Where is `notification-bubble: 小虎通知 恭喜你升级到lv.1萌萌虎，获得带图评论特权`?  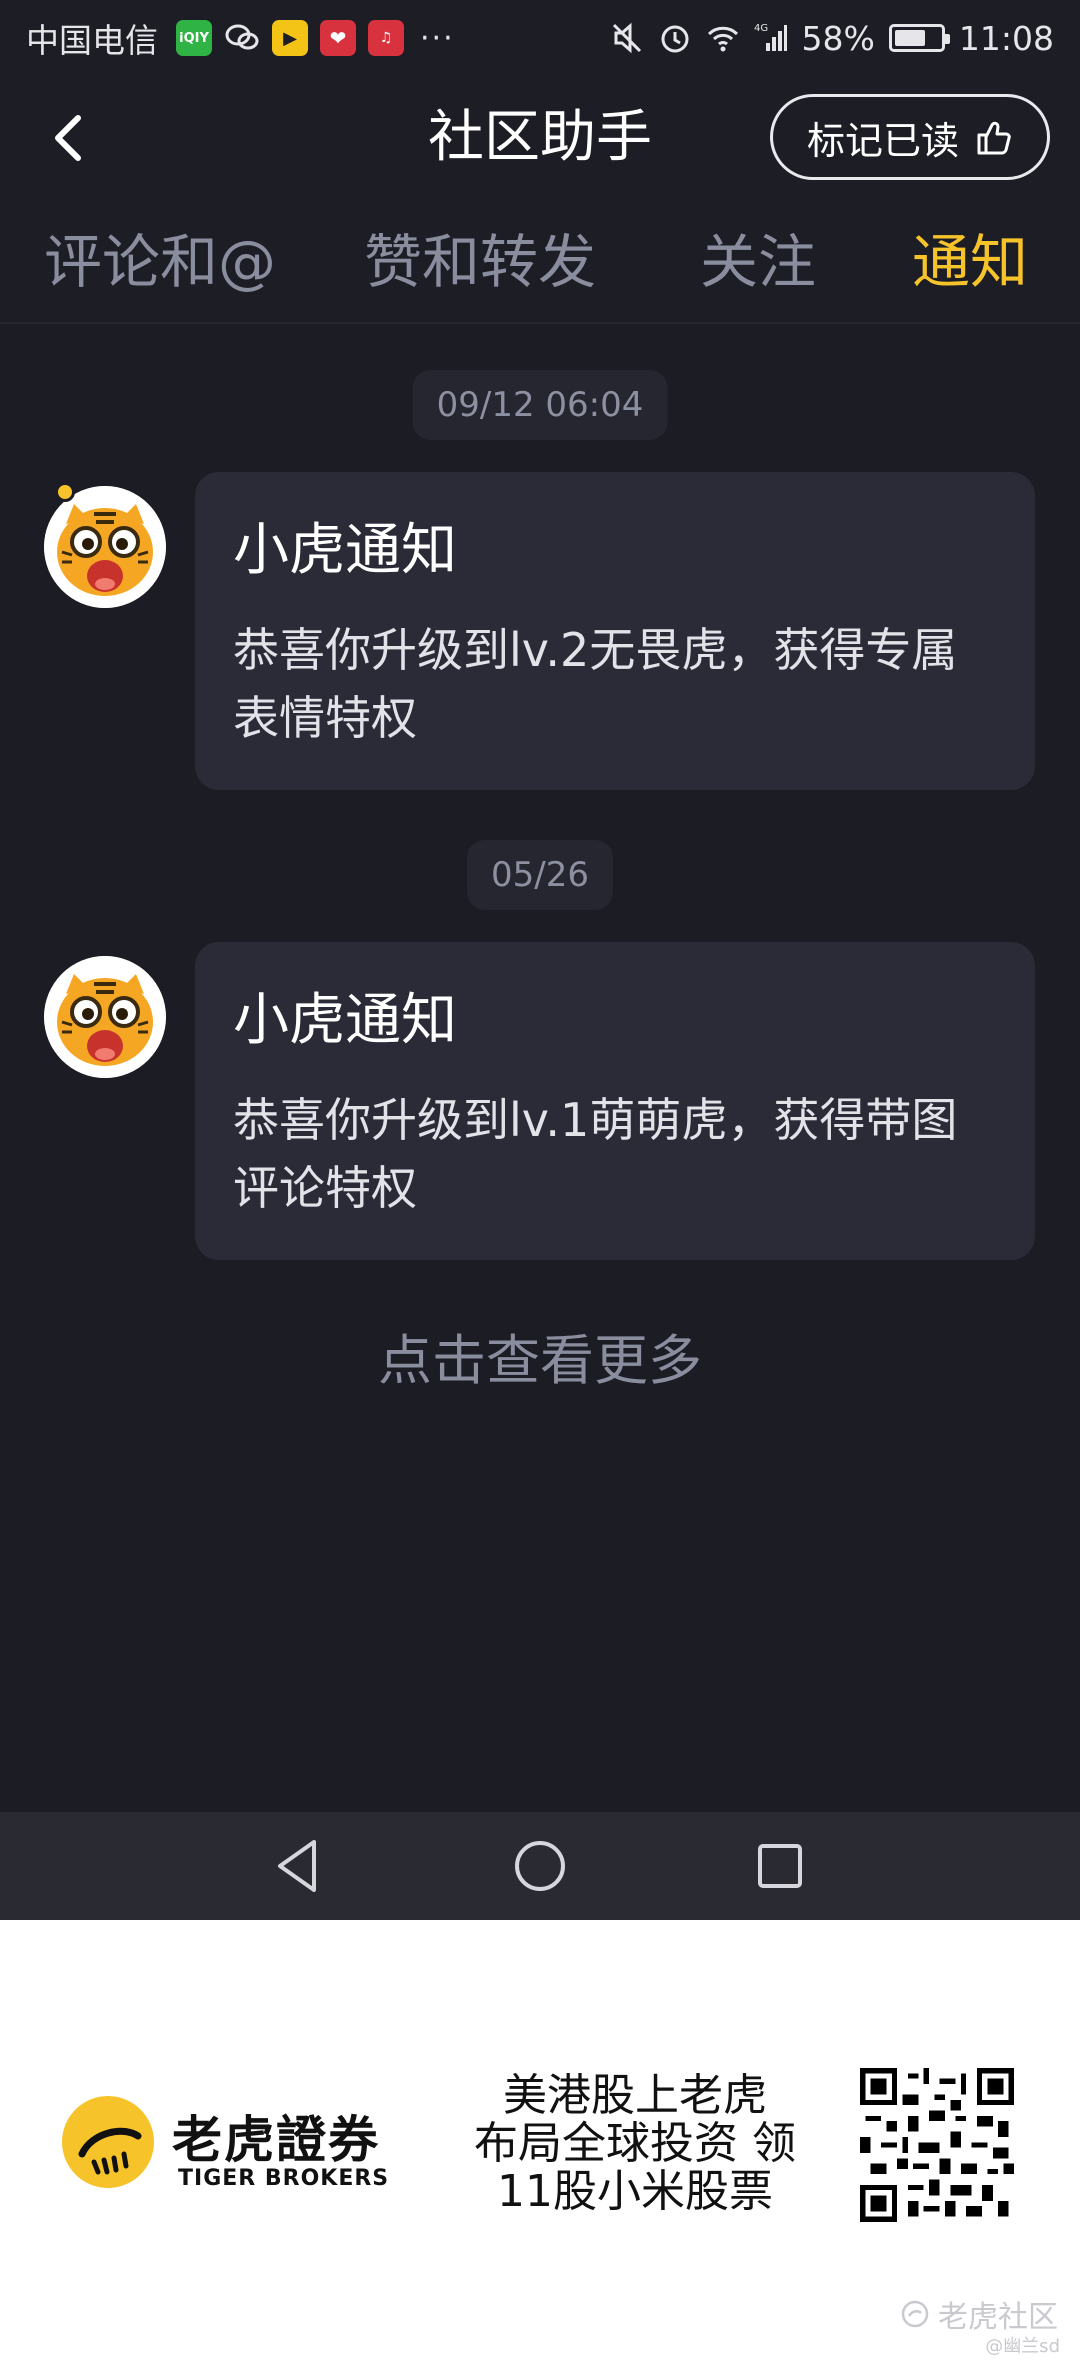
notification-bubble: 小虎通知 恭喜你升级到lv.1萌萌虎，获得带图评论特权 is located at coordinates (615, 1101).